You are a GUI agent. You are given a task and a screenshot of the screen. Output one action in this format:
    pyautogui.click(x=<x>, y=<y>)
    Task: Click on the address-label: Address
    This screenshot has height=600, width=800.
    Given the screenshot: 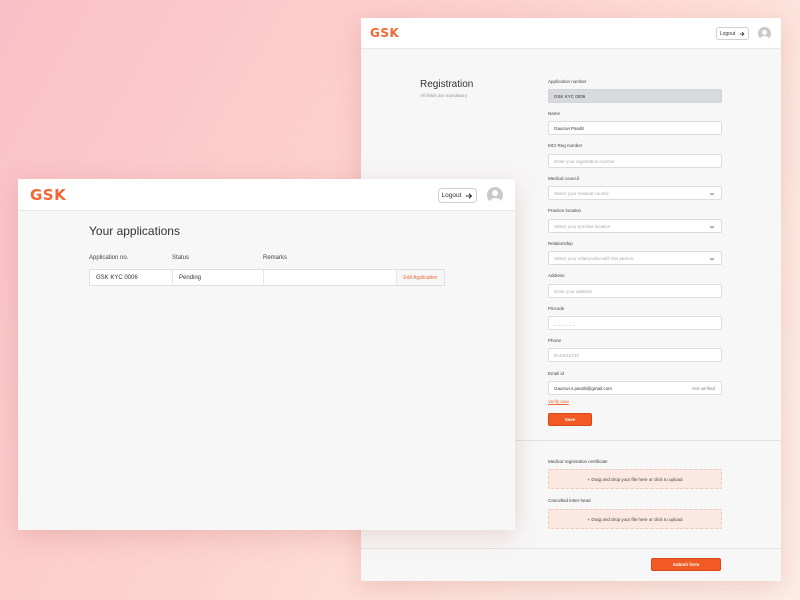 What is the action you would take?
    pyautogui.click(x=556, y=275)
    